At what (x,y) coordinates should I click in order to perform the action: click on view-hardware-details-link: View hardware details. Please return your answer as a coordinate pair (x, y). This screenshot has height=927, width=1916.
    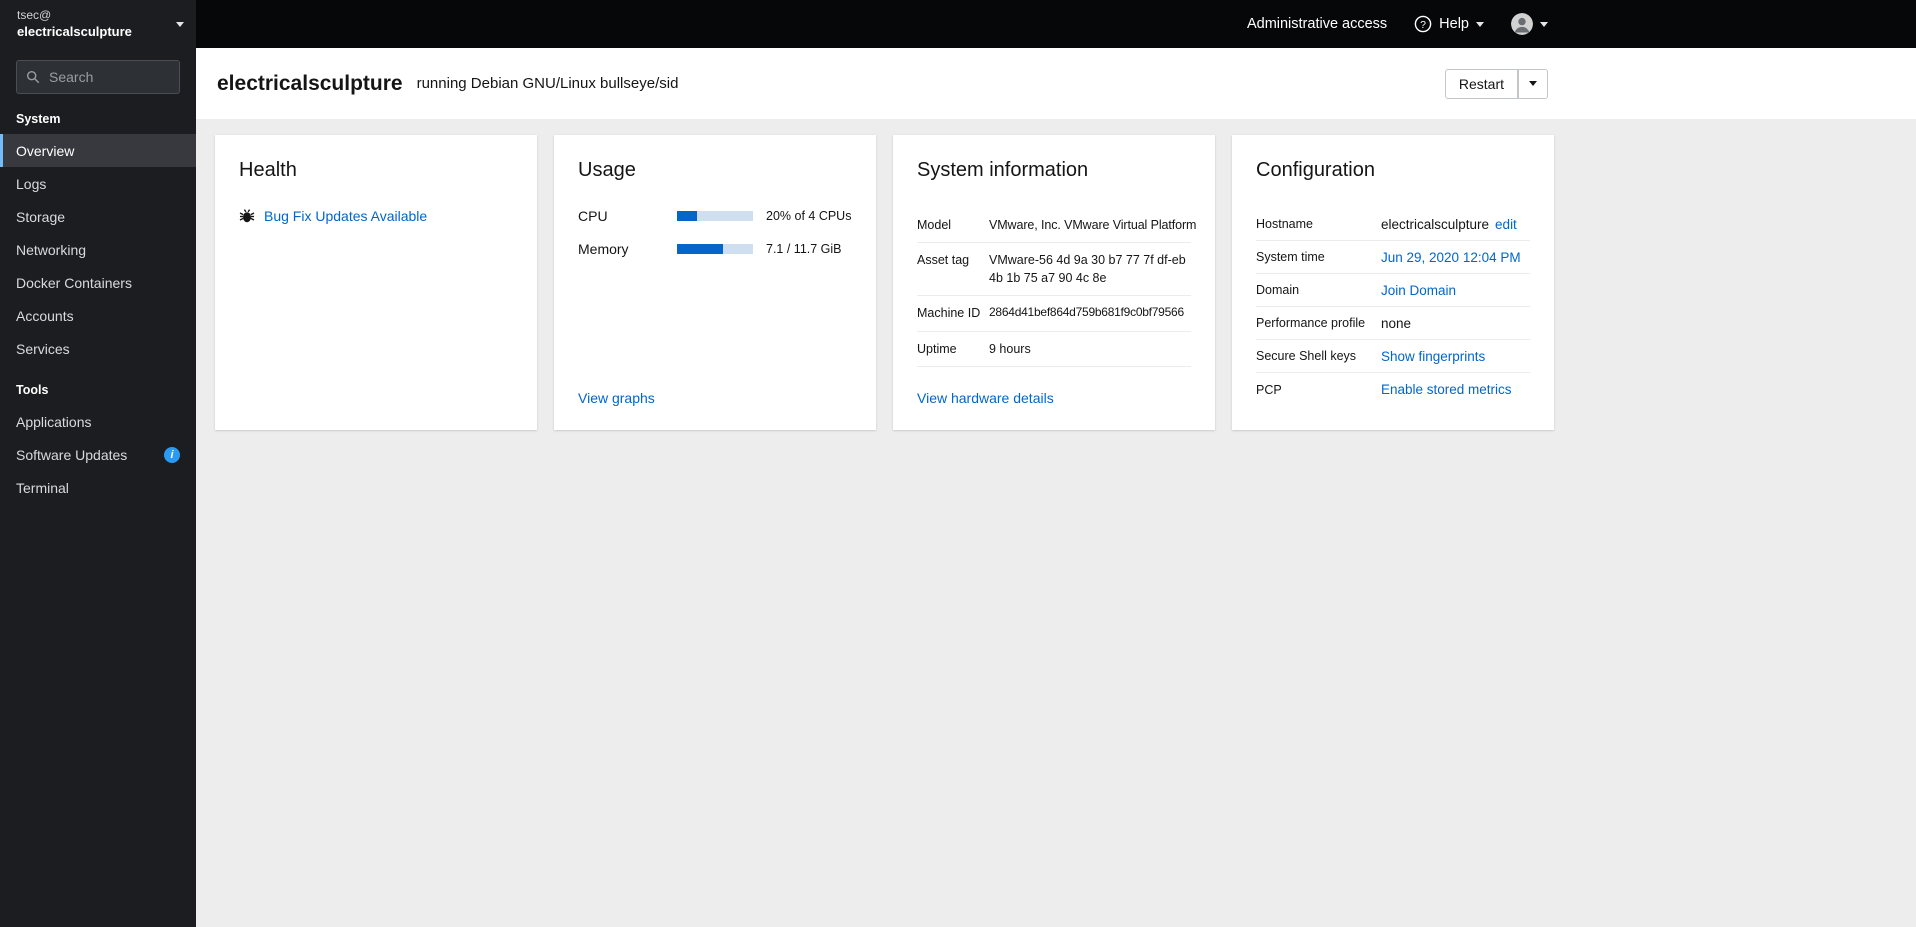
    Looking at the image, I should click on (985, 398).